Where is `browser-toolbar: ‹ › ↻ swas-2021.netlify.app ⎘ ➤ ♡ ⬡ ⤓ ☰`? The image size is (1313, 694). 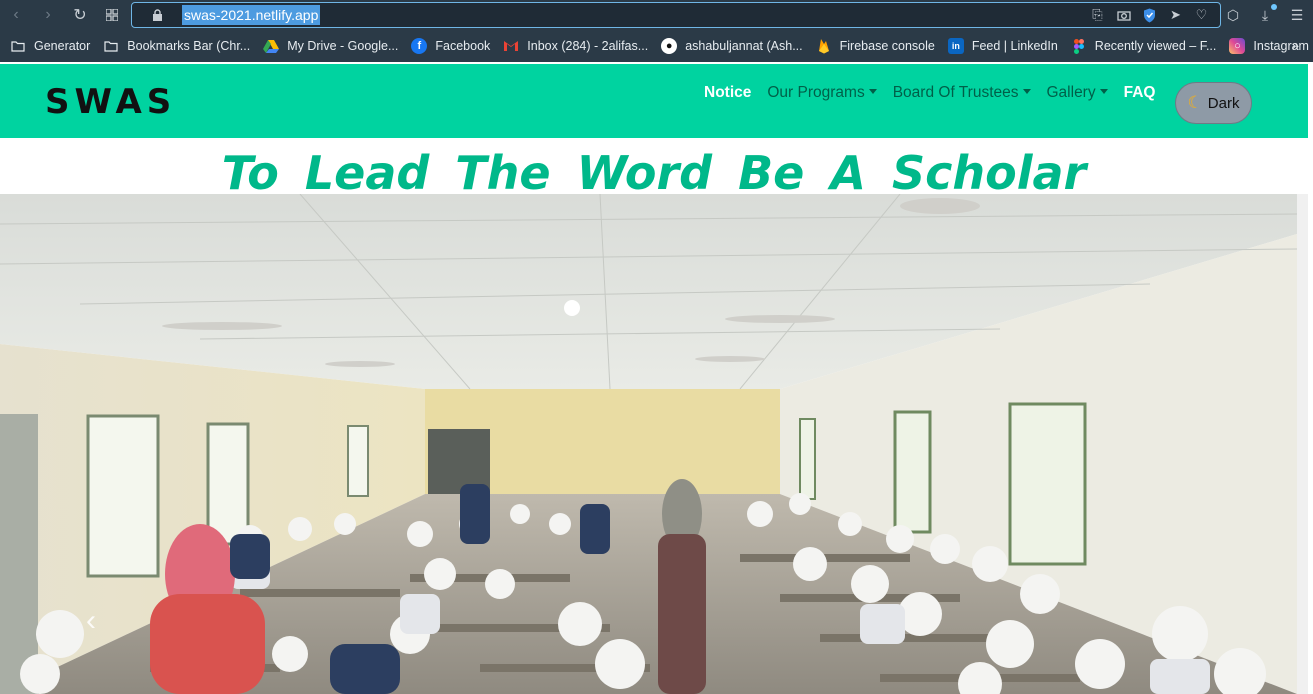
browser-toolbar: ‹ › ↻ swas-2021.netlify.app ⎘ ➤ ♡ ⬡ ⤓ ☰ is located at coordinates (656, 15).